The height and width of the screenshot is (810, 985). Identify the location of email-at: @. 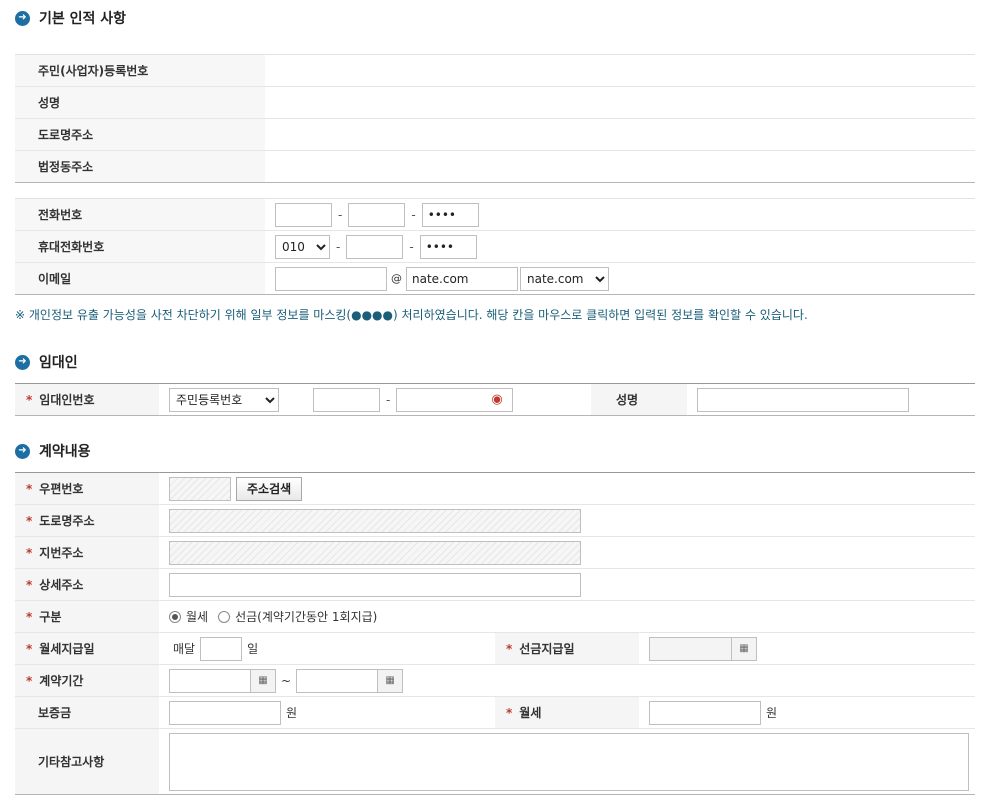
(396, 278).